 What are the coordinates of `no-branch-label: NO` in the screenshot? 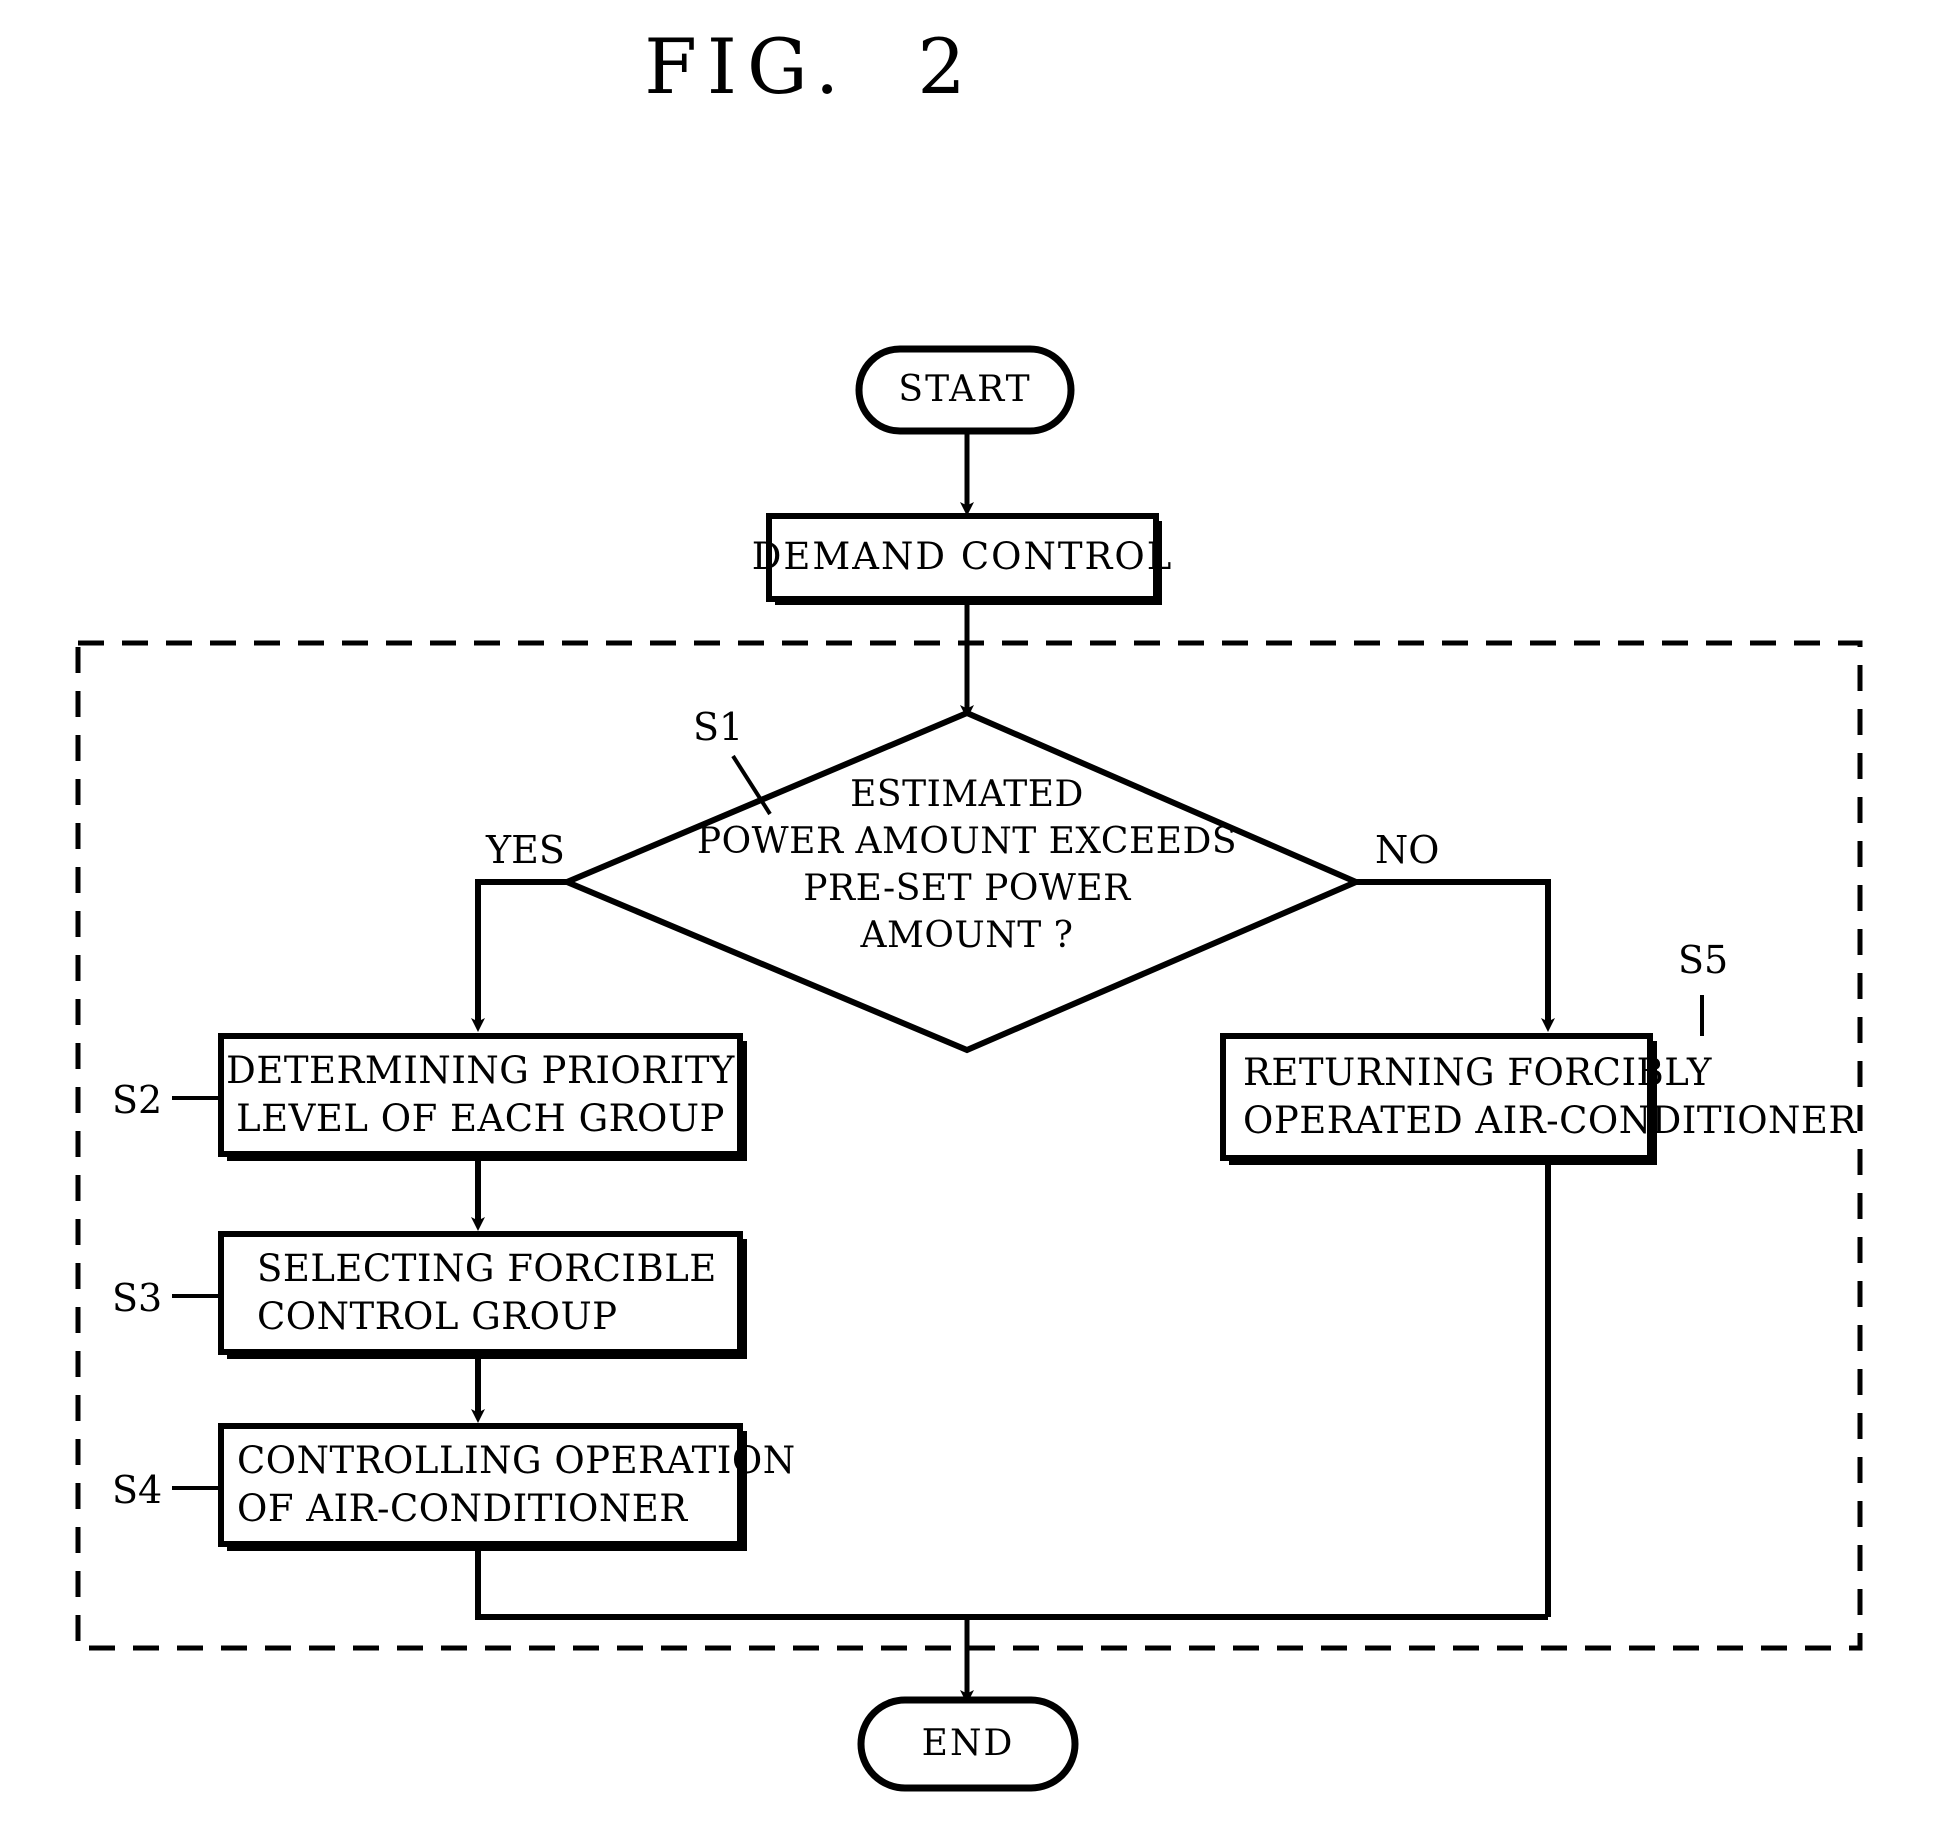 It's located at (1407, 850).